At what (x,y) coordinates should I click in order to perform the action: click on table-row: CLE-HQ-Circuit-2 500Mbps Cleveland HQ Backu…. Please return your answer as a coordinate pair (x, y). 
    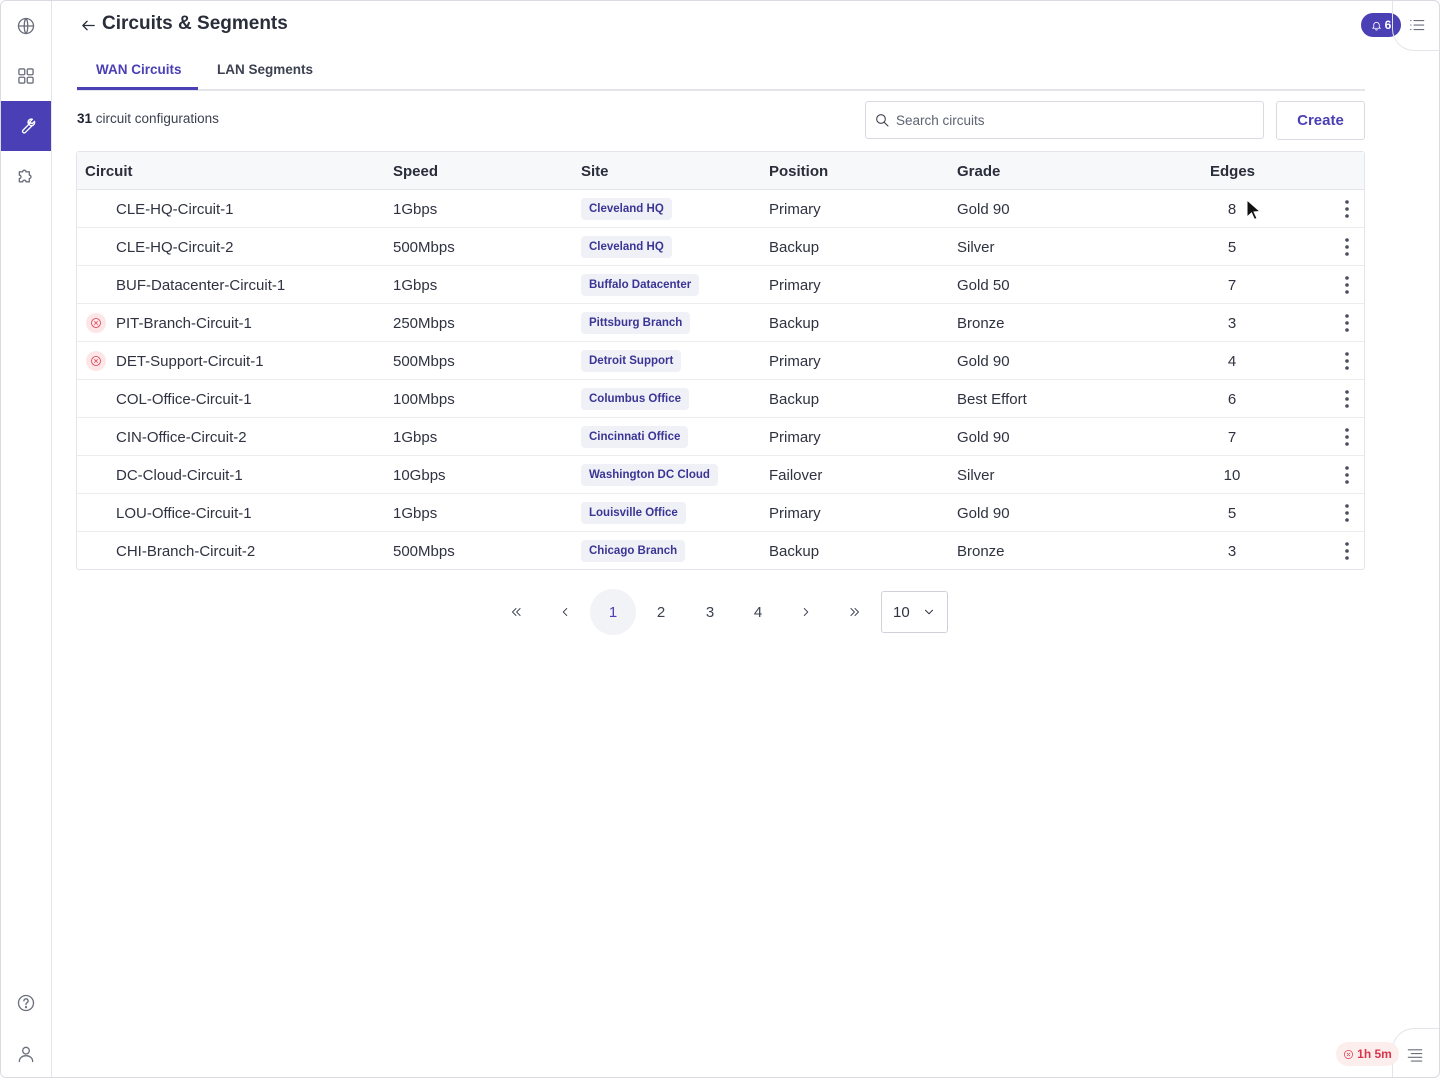
    Looking at the image, I should click on (720, 247).